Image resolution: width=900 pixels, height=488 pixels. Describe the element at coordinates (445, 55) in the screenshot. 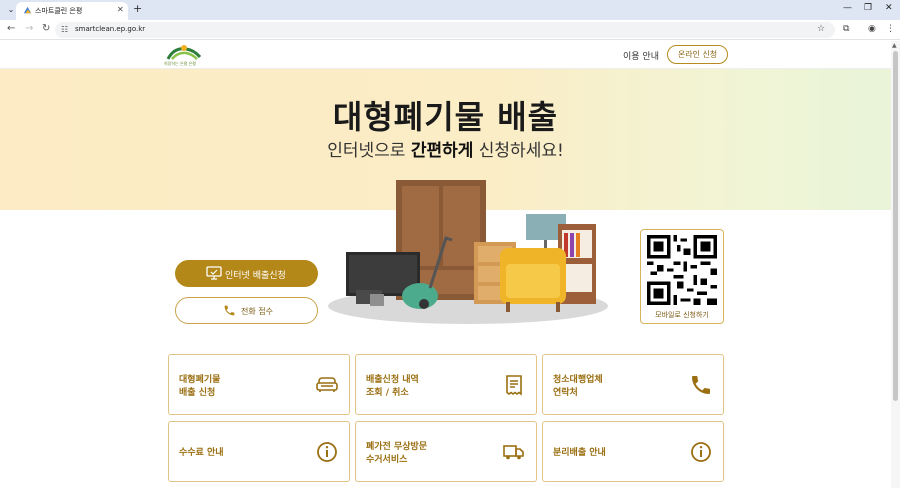

I see `site-header: 희망하는 은평 은평 이용 안내 온라인 신청` at that location.